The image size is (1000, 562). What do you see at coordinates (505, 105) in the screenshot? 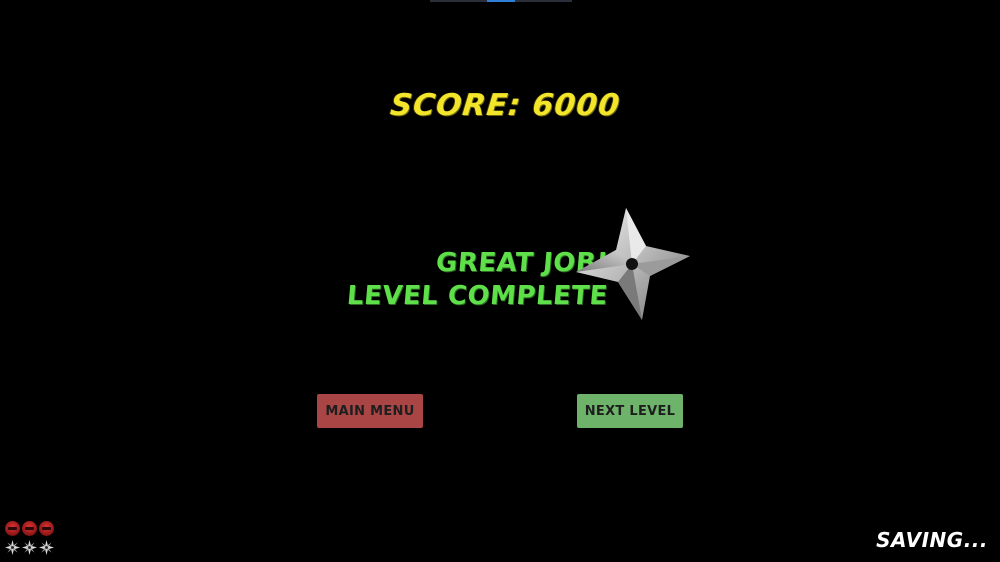
I see `score-label: SCORE: 6000` at bounding box center [505, 105].